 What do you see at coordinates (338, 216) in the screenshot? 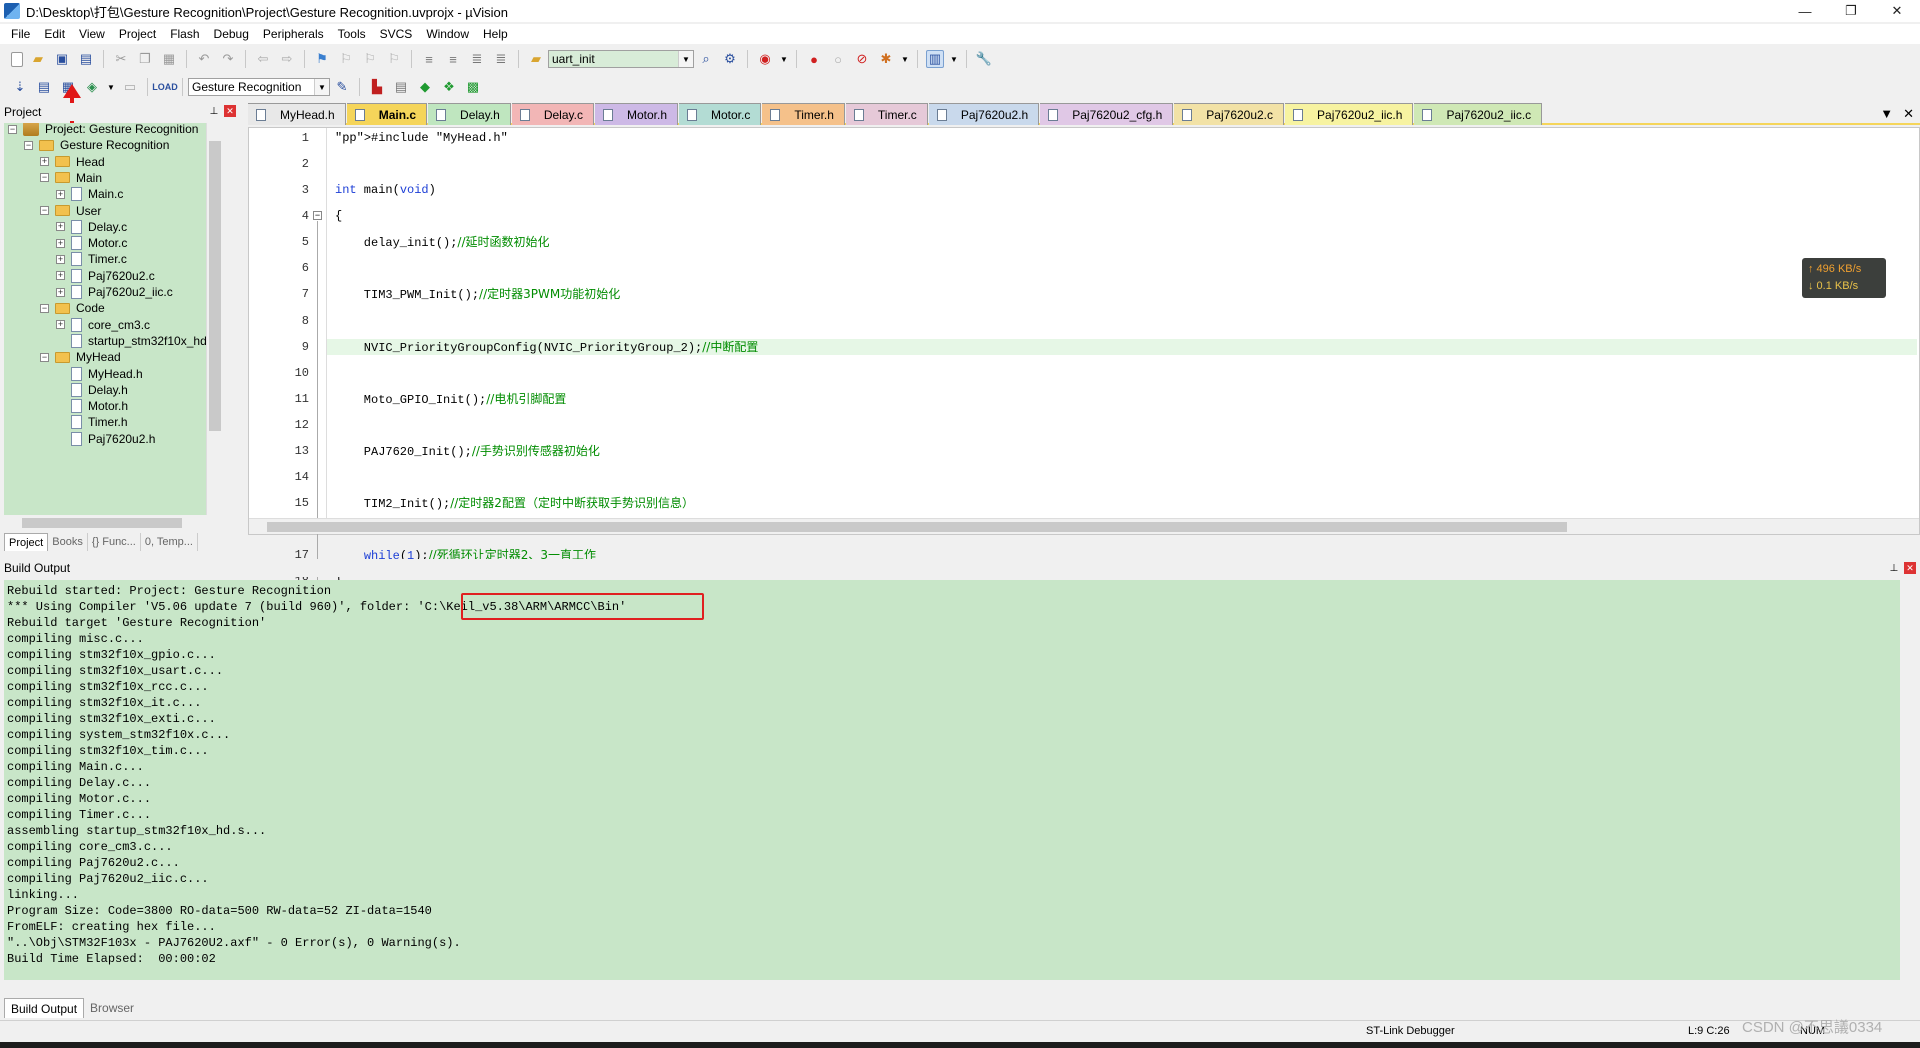
I see `code-line: {` at bounding box center [338, 216].